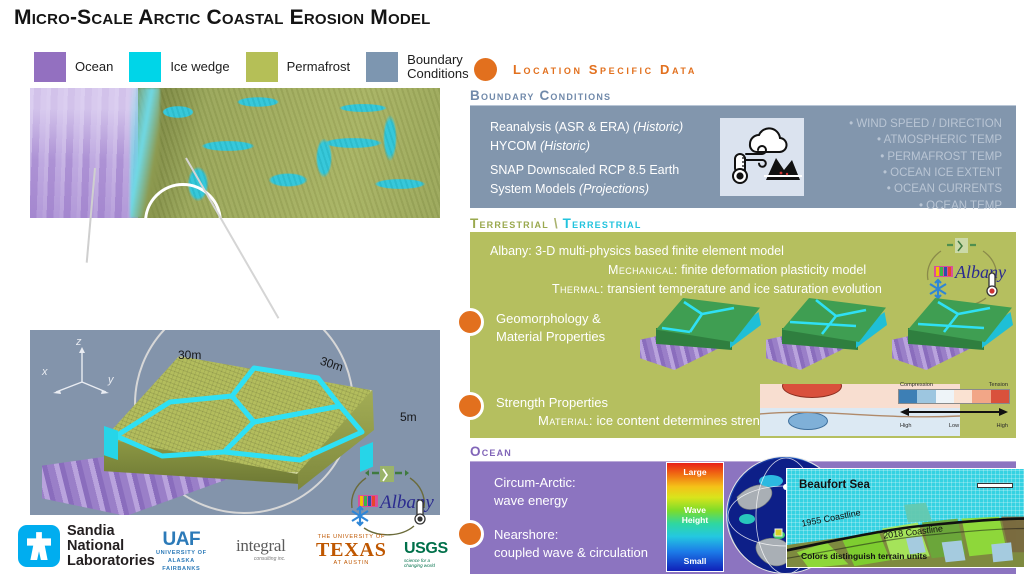  Describe the element at coordinates (1002, 426) in the screenshot. I see `colorbar-label-right: High` at that location.